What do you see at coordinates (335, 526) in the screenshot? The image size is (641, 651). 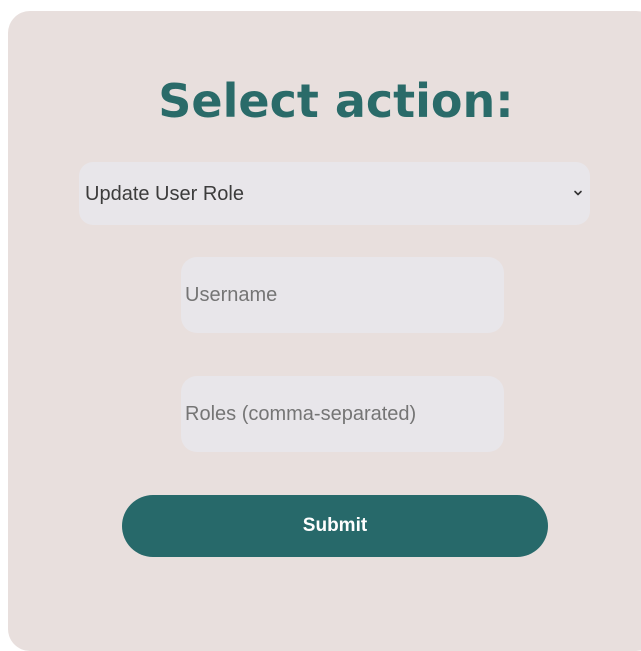 I see `submit-button: Submit` at bounding box center [335, 526].